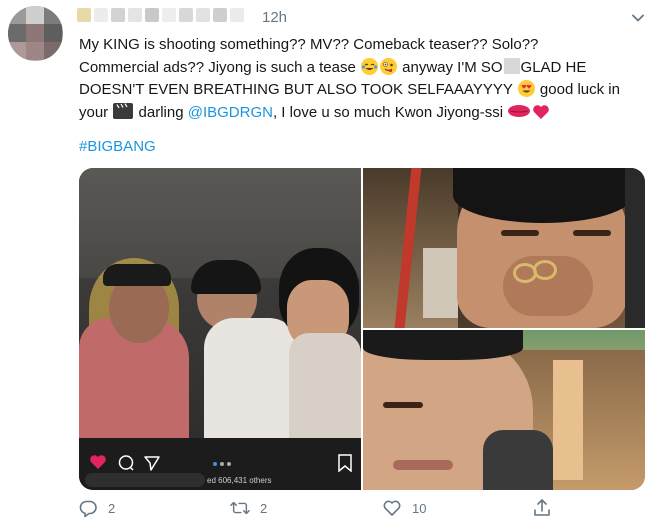  Describe the element at coordinates (230, 112) in the screenshot. I see `mention-link: @IBGDRGN` at that location.